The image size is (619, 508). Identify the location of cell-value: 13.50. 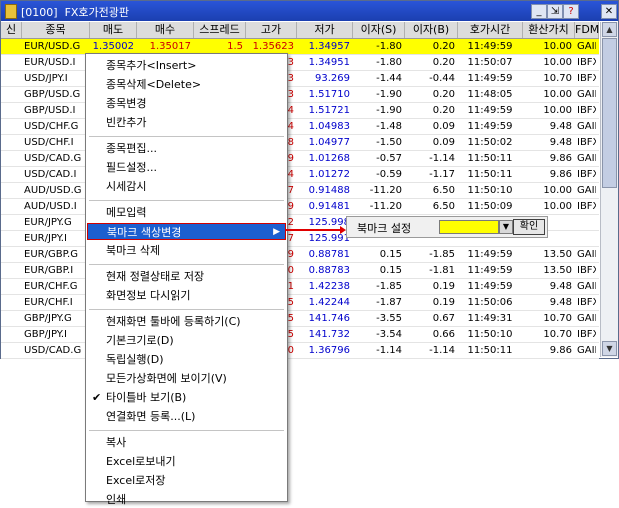
(557, 254).